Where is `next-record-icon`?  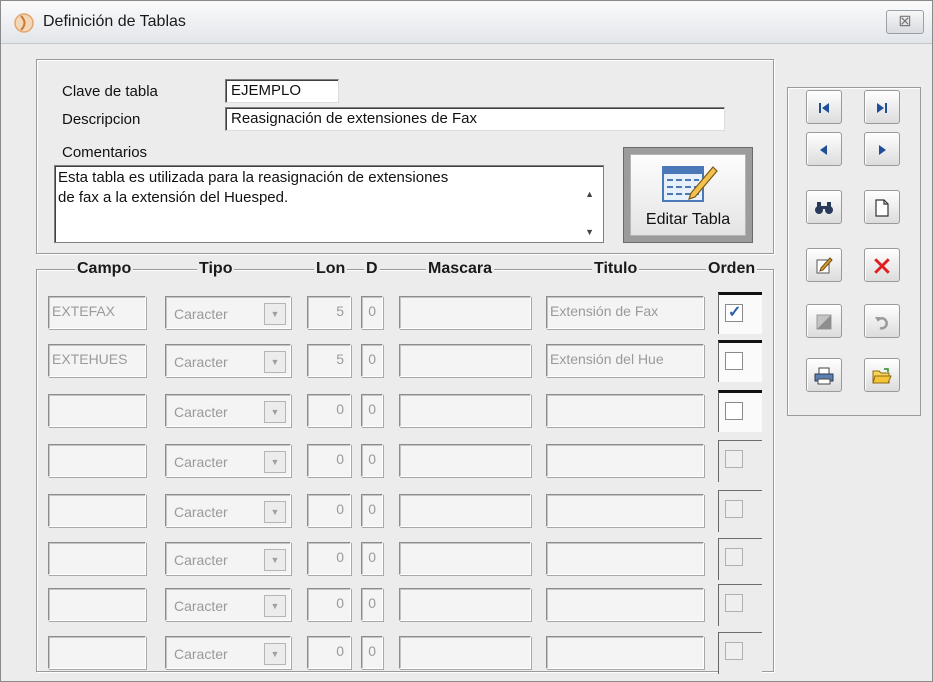
next-record-icon is located at coordinates (882, 150).